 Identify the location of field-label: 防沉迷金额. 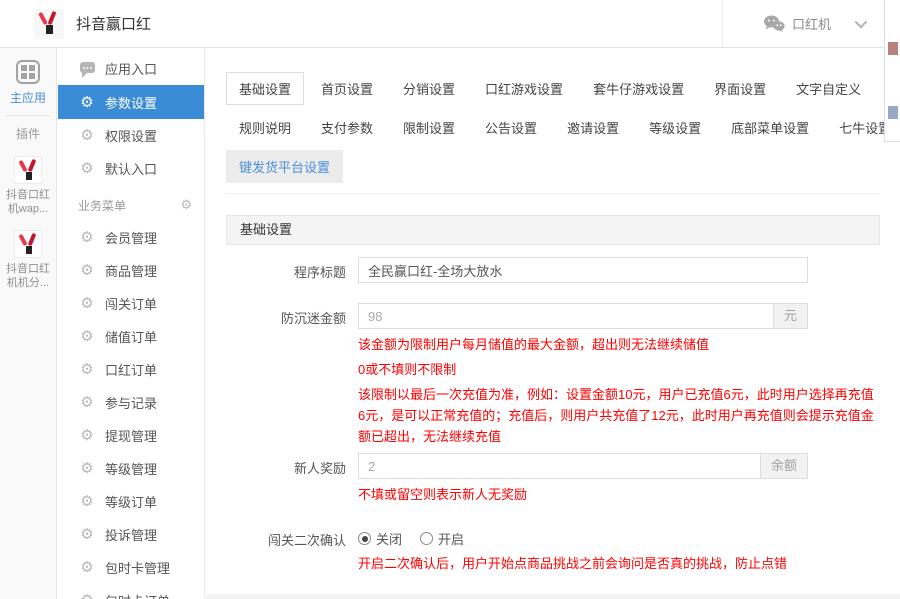
(313, 318).